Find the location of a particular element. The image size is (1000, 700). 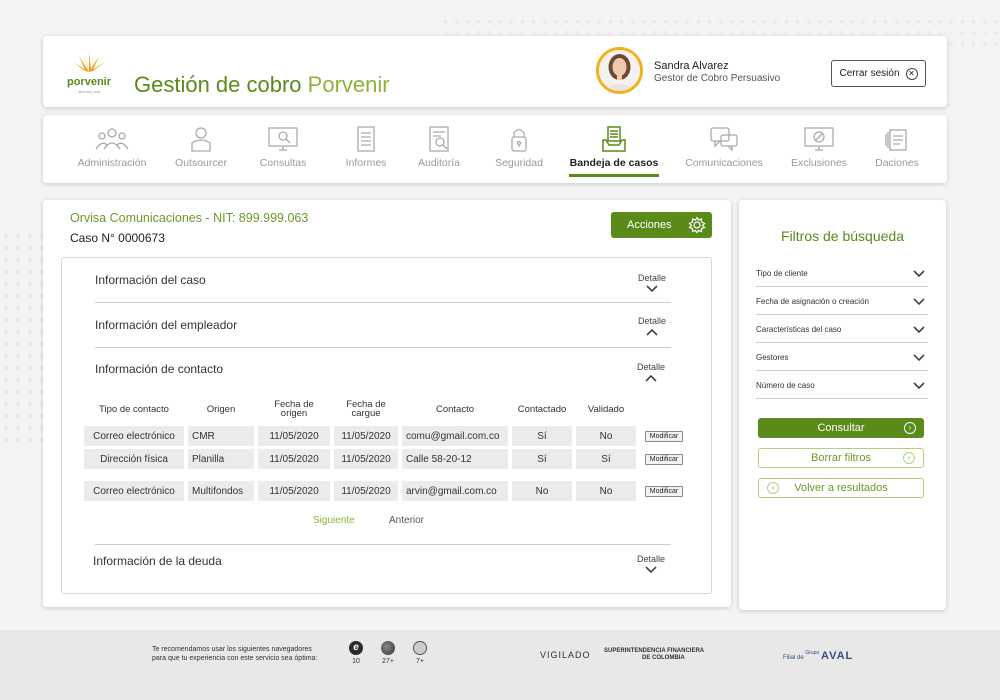

column-header: Contacto is located at coordinates (455, 409).